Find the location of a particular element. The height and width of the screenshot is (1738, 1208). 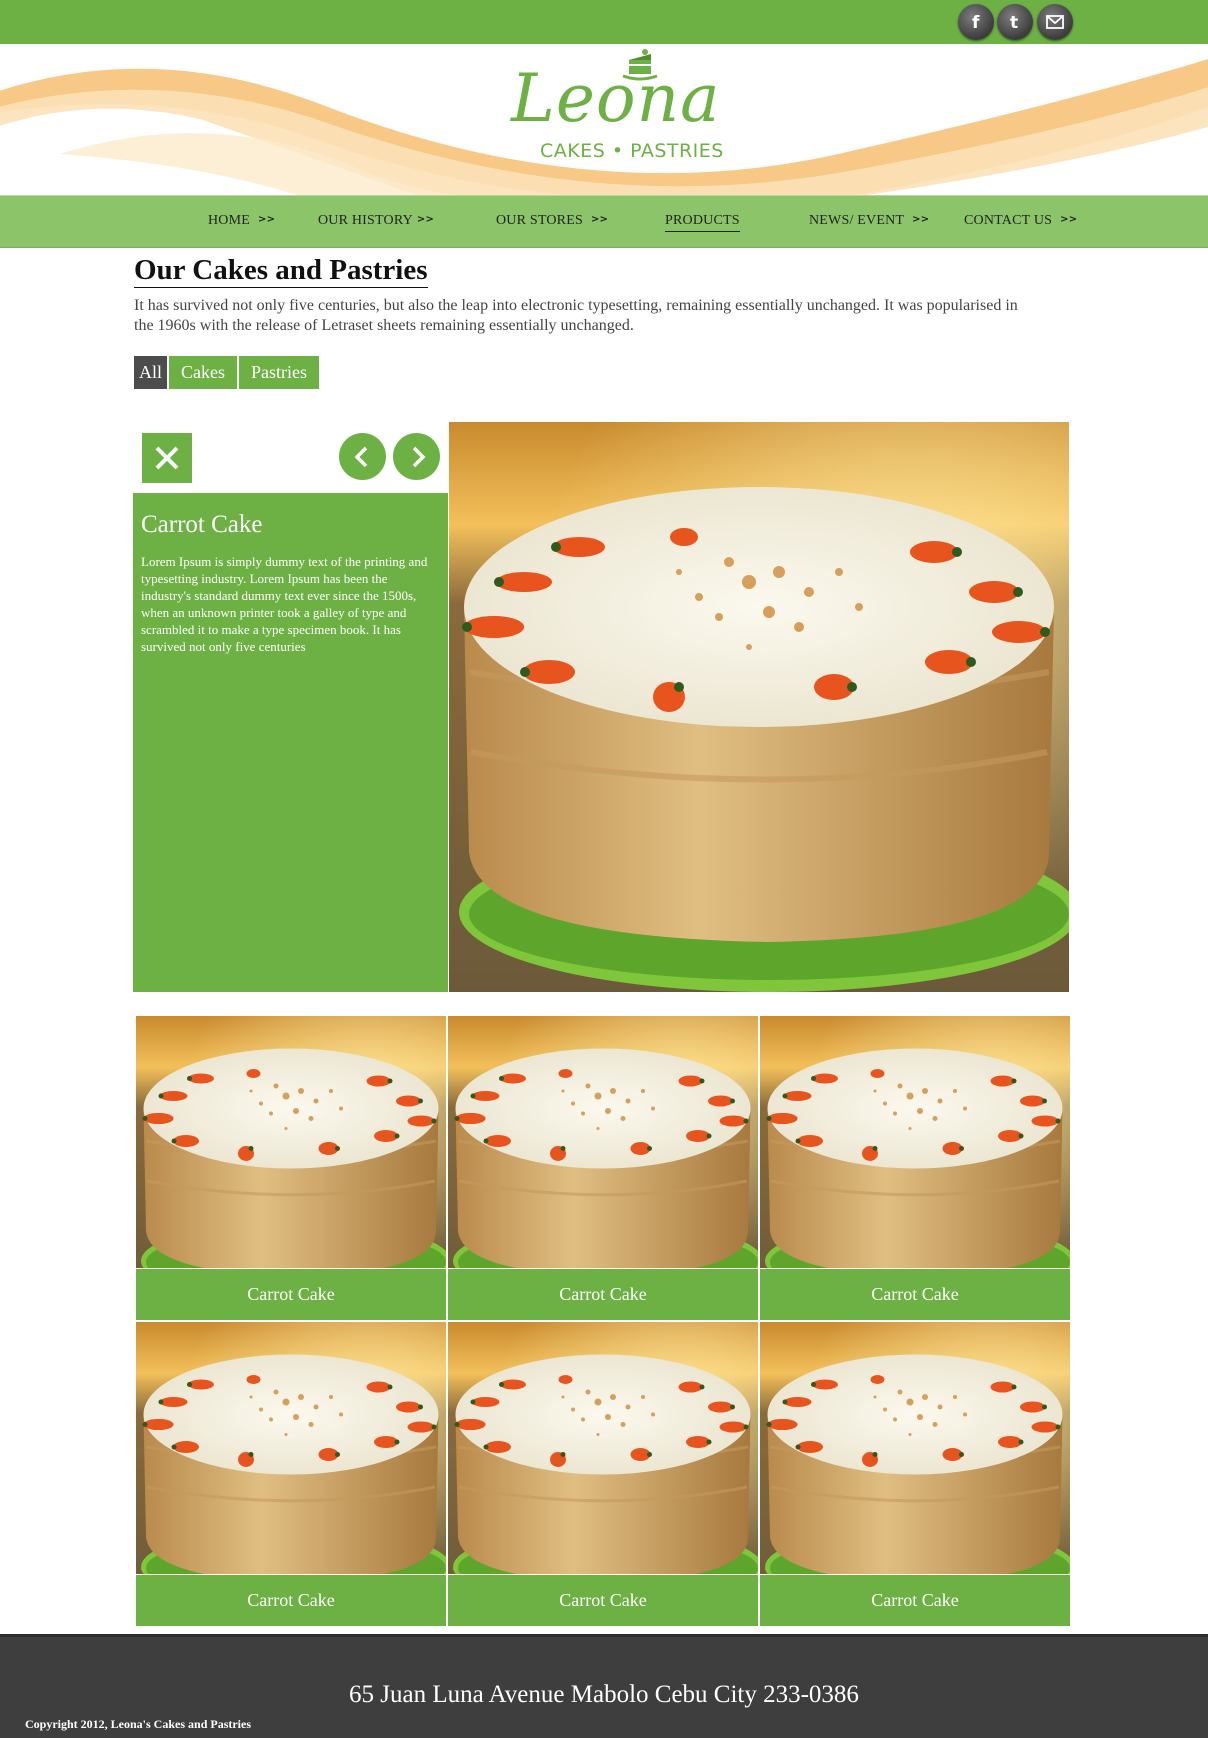

chevron-right-icon is located at coordinates (418, 456).